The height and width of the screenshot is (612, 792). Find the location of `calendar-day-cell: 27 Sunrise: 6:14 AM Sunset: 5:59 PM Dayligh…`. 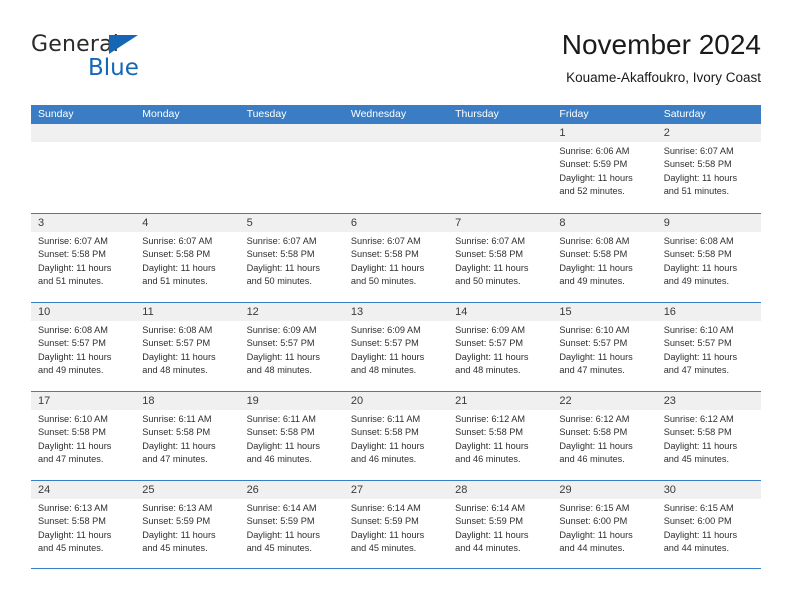

calendar-day-cell: 27 Sunrise: 6:14 AM Sunset: 5:59 PM Dayligh… is located at coordinates (396, 524).